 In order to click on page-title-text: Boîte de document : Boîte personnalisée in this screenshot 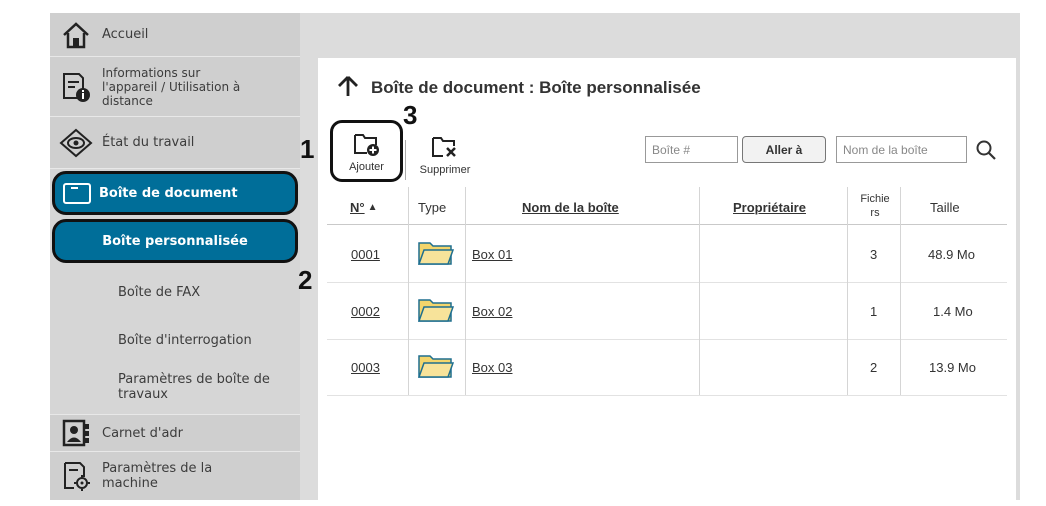, I will do `click(536, 87)`.